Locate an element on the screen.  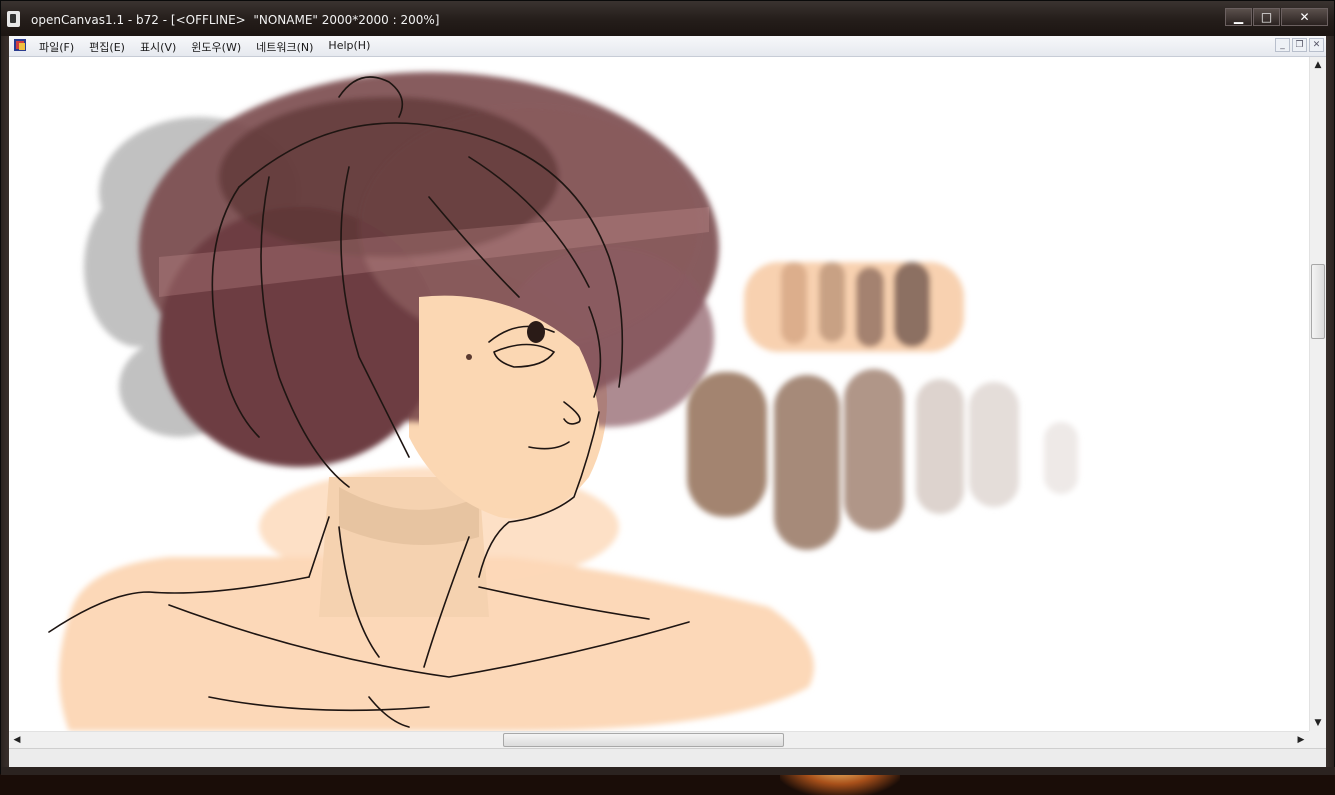
color-swatches-bottom is located at coordinates (882, 459).